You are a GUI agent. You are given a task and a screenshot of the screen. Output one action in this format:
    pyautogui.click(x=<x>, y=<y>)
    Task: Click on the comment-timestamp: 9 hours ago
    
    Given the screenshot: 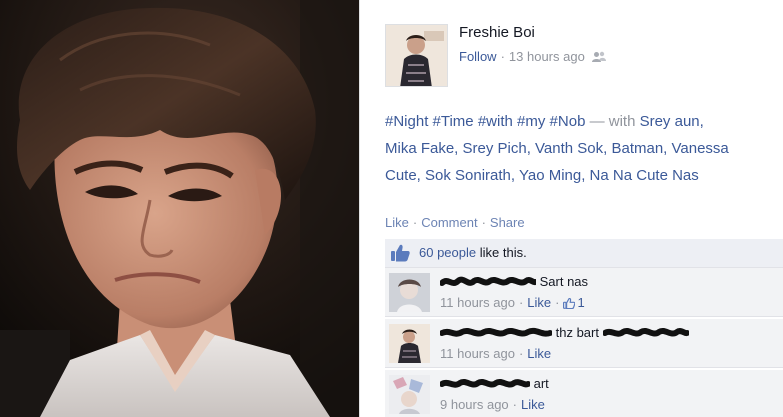 What is the action you would take?
    pyautogui.click(x=474, y=404)
    